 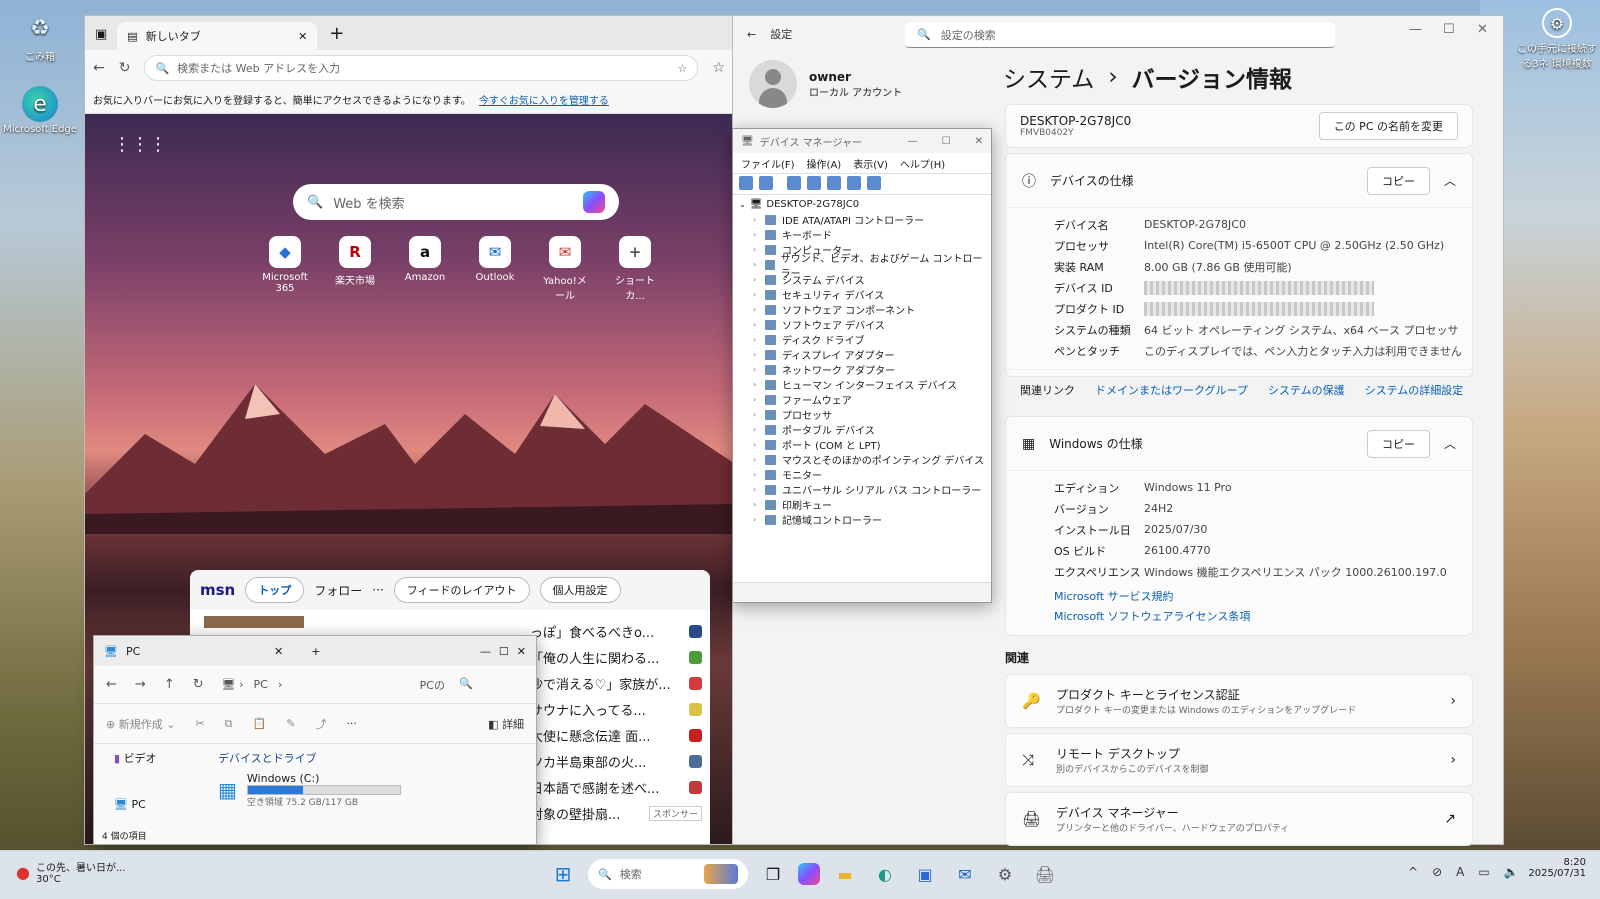 What do you see at coordinates (862, 354) in the screenshot?
I see `tree-node: › ディスプレイ アダプター` at bounding box center [862, 354].